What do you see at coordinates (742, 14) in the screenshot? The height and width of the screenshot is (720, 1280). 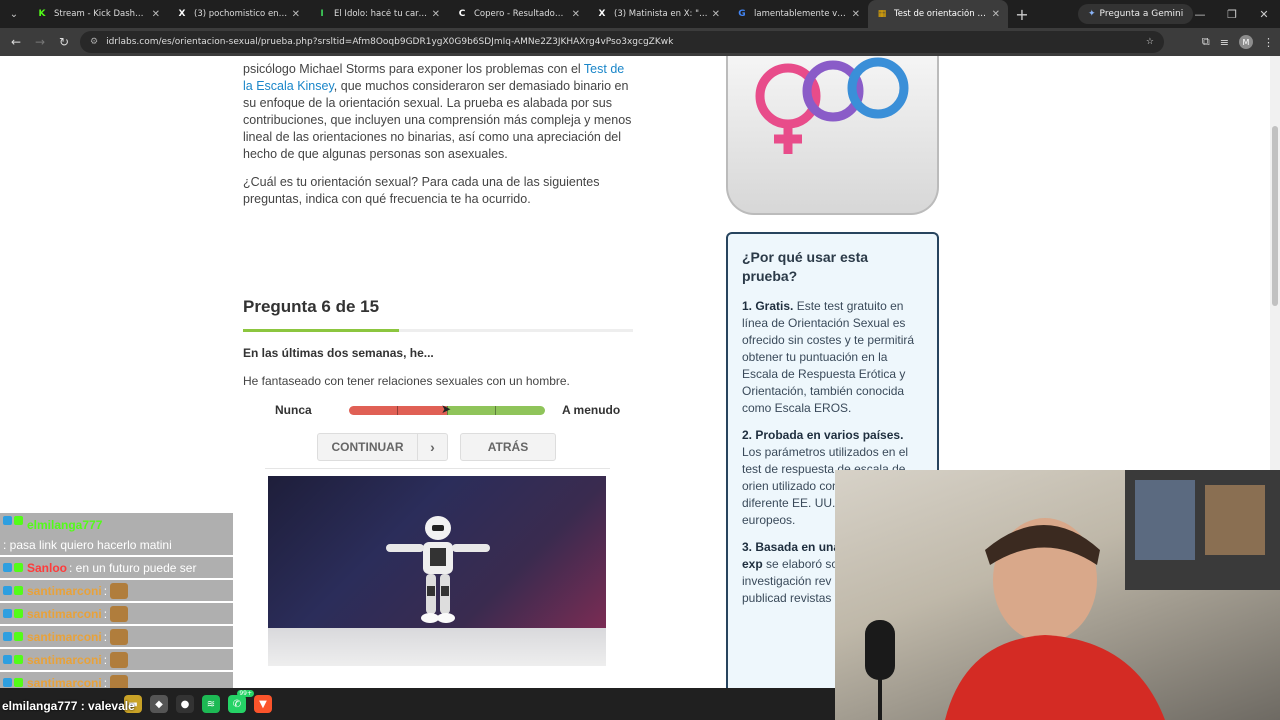 I see `google-icon: G` at bounding box center [742, 14].